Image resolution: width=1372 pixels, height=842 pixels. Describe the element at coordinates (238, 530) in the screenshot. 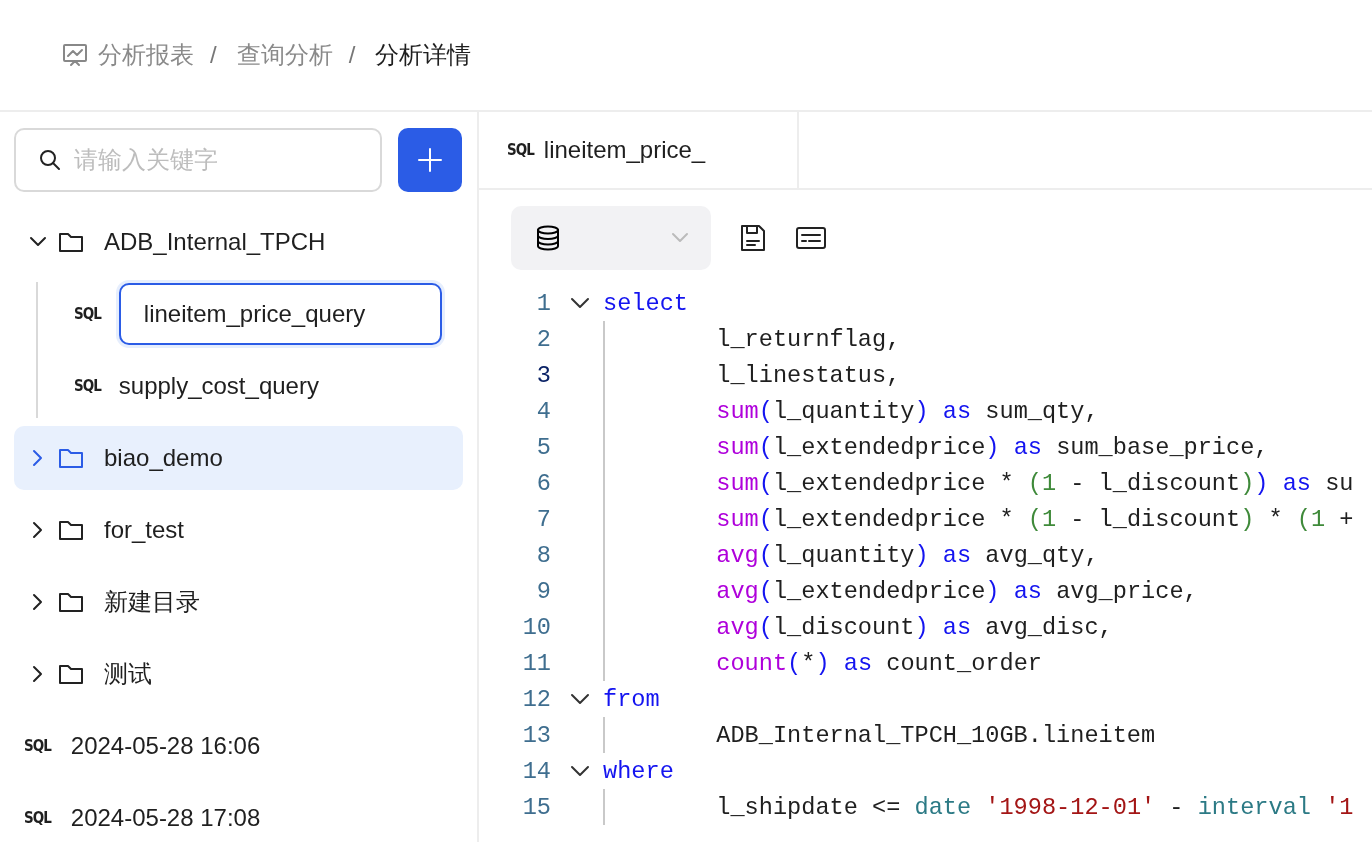

I see `tree-item: for_test` at that location.